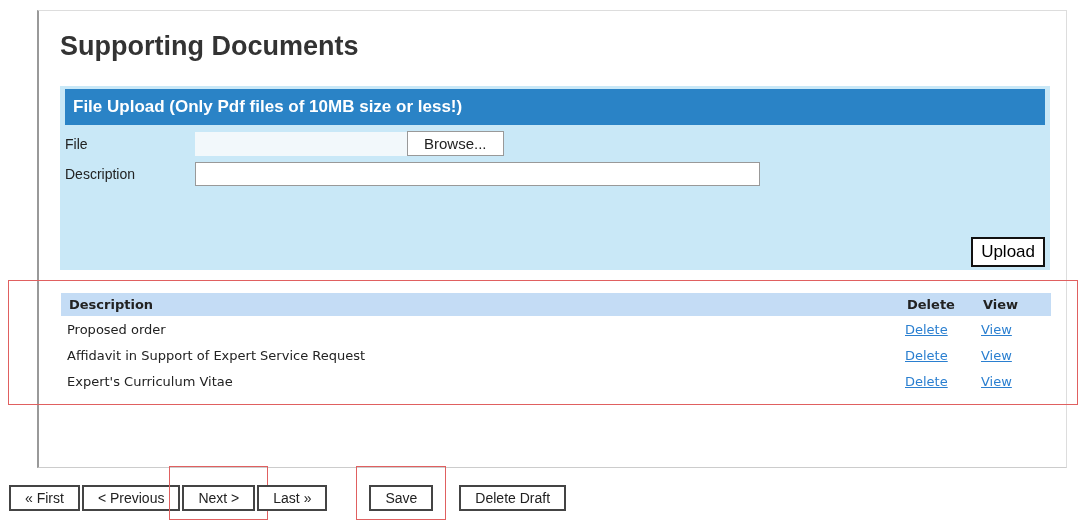  I want to click on table-cell-text: Expert's Curriculum Vitae, so click(150, 381).